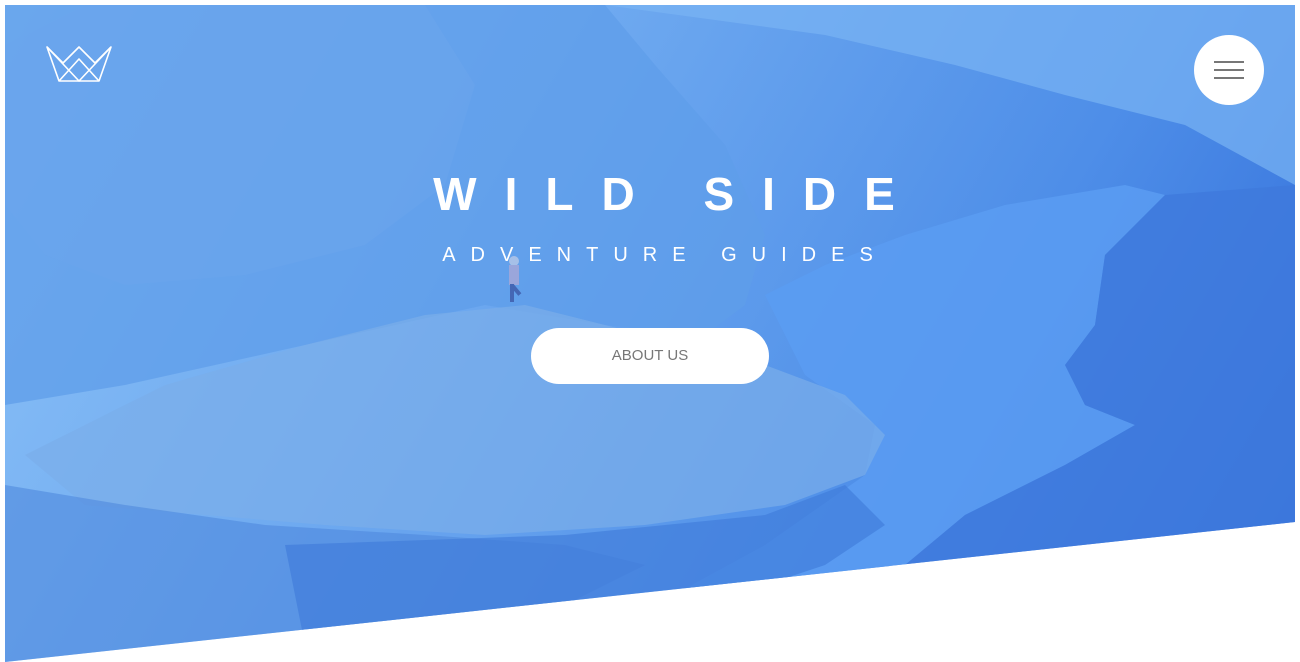 The width and height of the screenshot is (1300, 662). Describe the element at coordinates (1229, 62) in the screenshot. I see `hamburger-menu-icon` at that location.